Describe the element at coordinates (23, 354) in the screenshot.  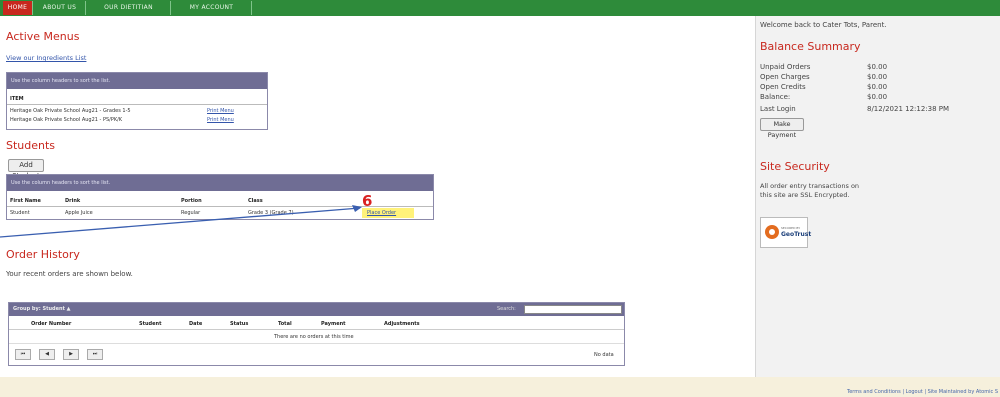
I see `pager-first-button: ⏮` at that location.